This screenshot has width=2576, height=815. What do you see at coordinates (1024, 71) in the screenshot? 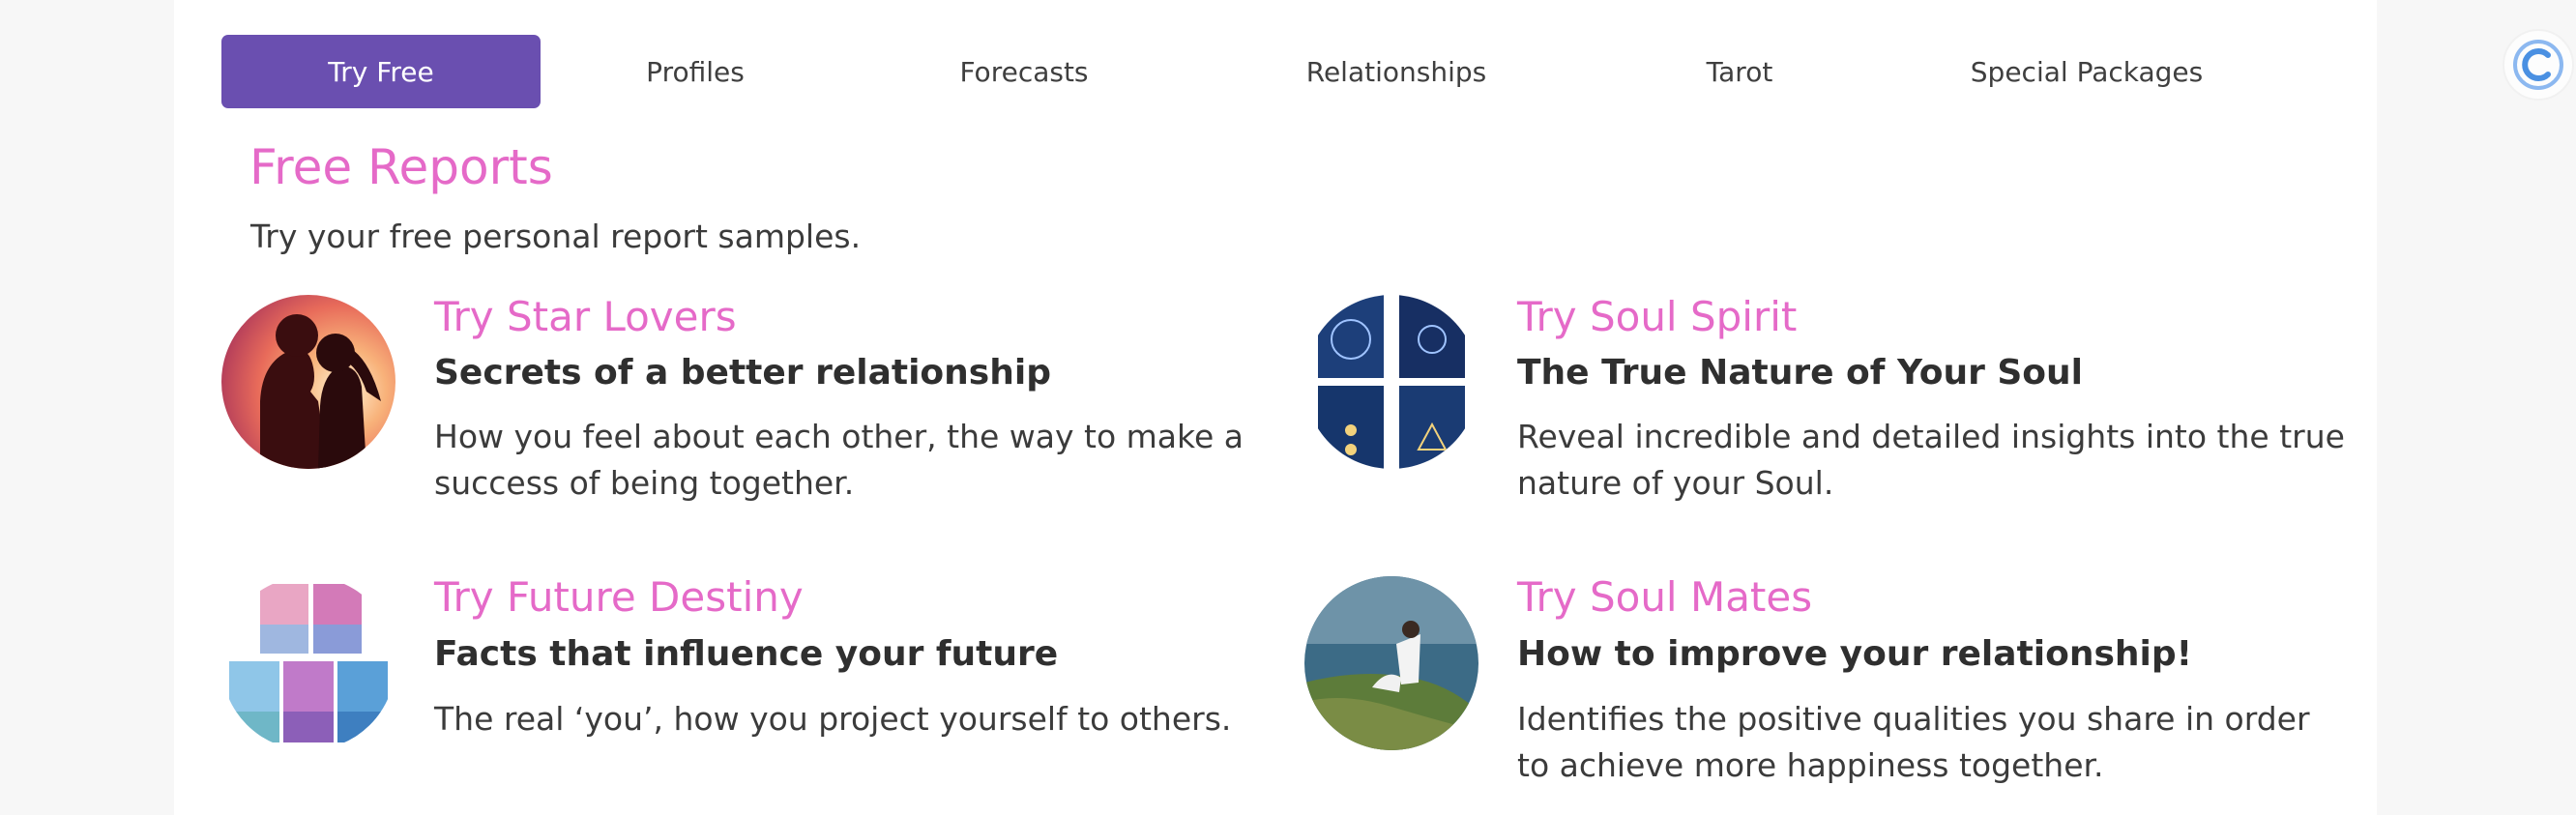
I see `tab-forecasts: Forecasts` at bounding box center [1024, 71].